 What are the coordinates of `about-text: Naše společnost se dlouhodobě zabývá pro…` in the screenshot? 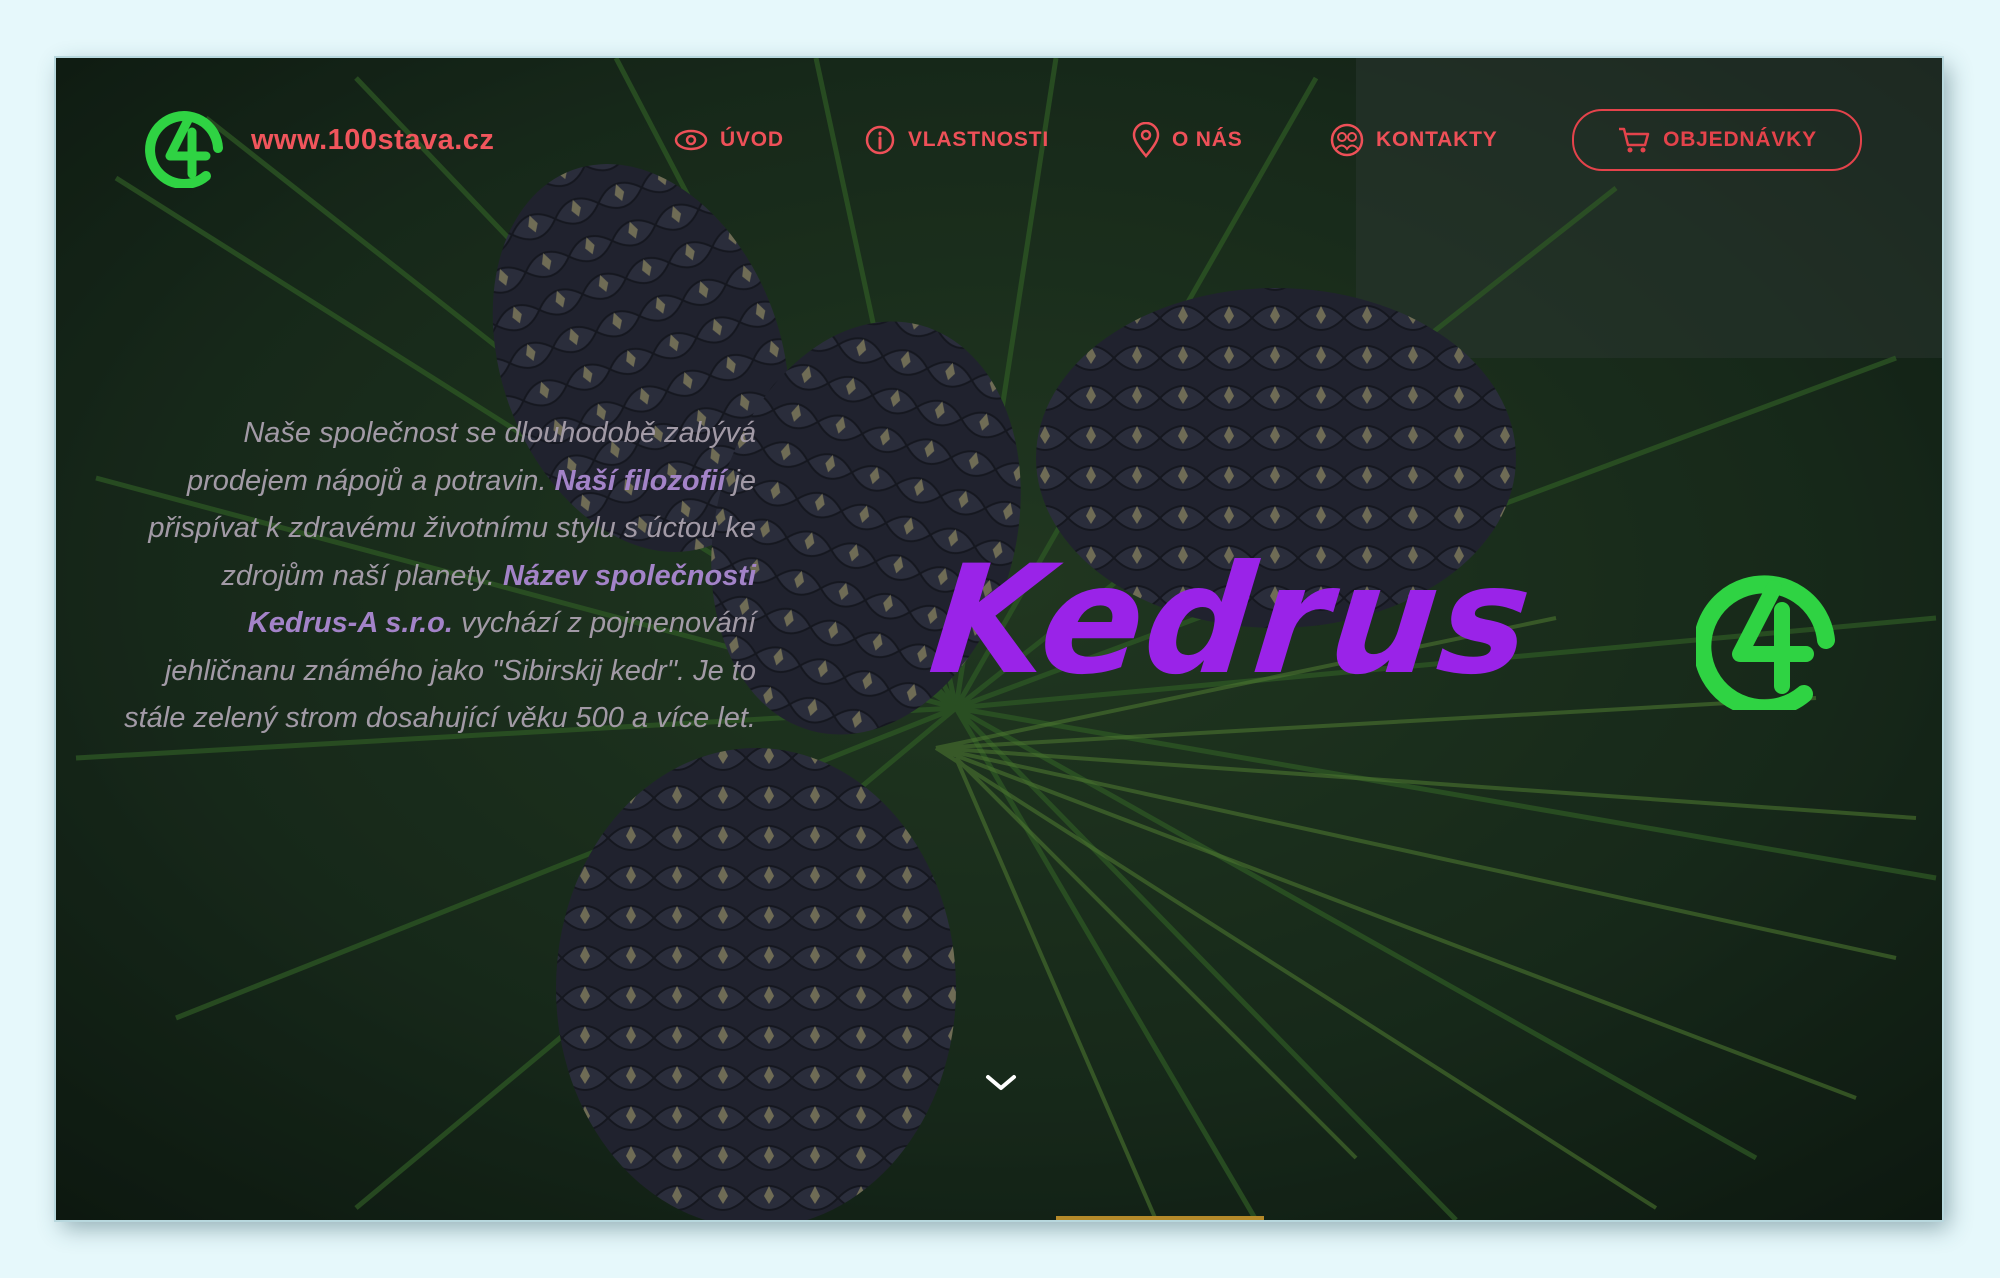 It's located at (436, 576).